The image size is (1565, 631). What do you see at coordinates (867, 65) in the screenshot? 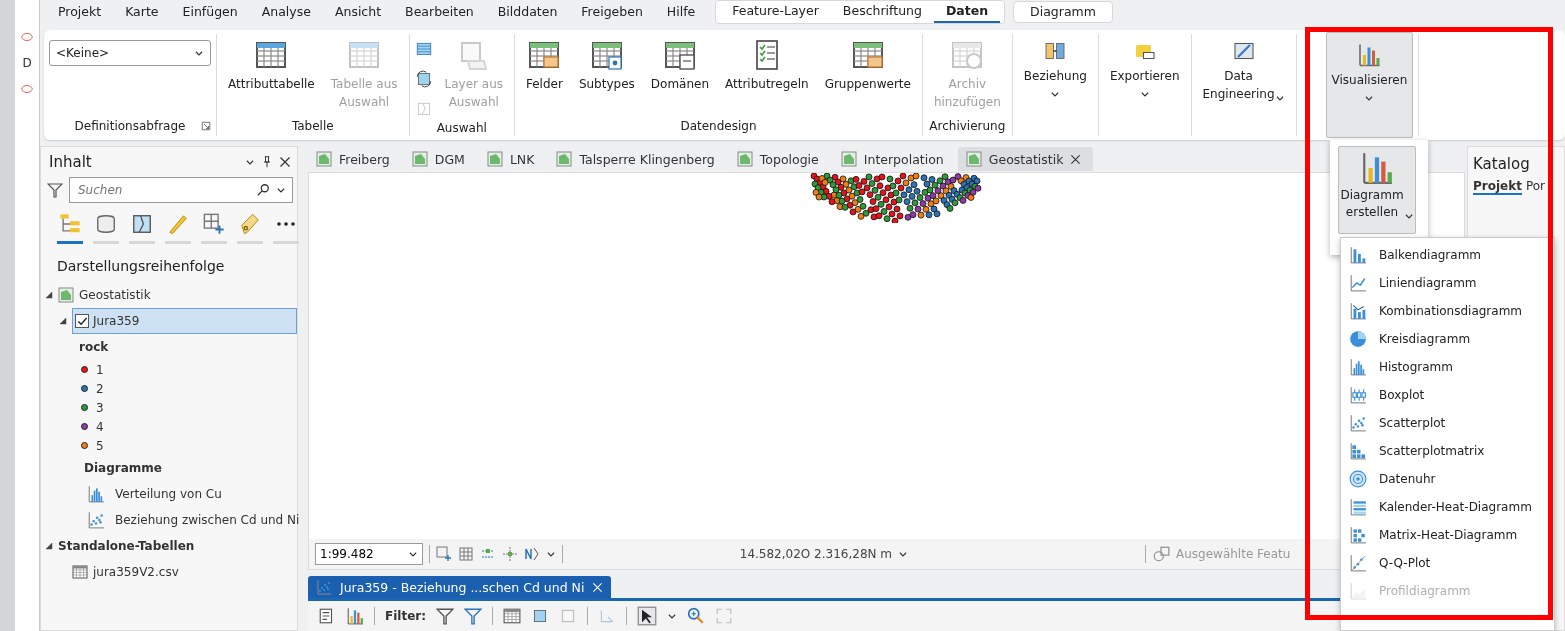
I see `ribbon-button: Gruppenwerte` at bounding box center [867, 65].